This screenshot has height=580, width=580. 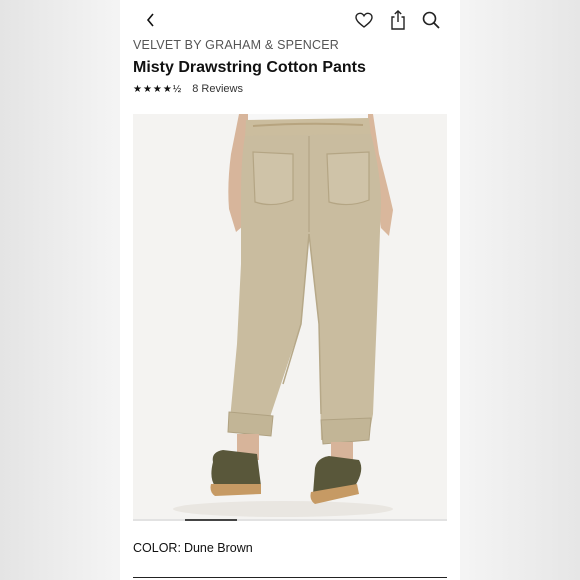 I want to click on share-button, so click(x=398, y=20).